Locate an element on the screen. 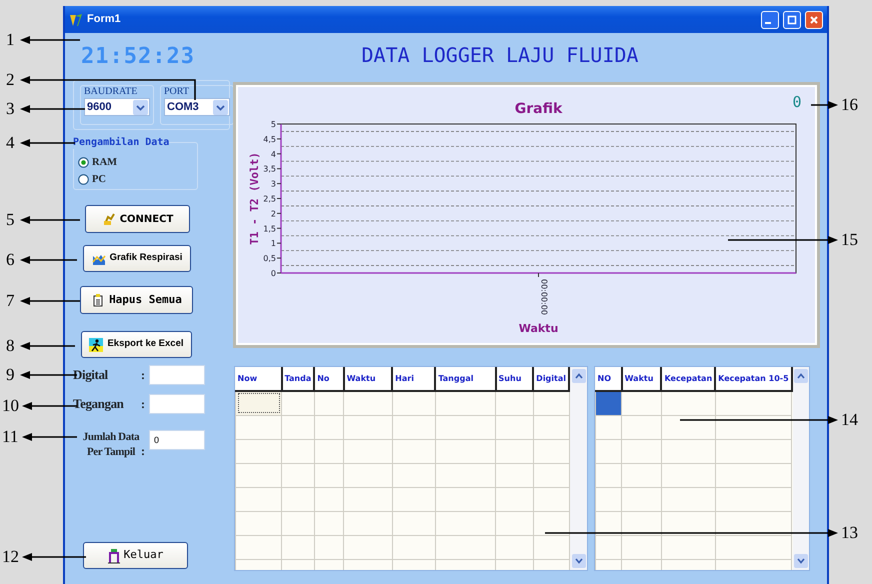  radio-label: PC is located at coordinates (99, 179).